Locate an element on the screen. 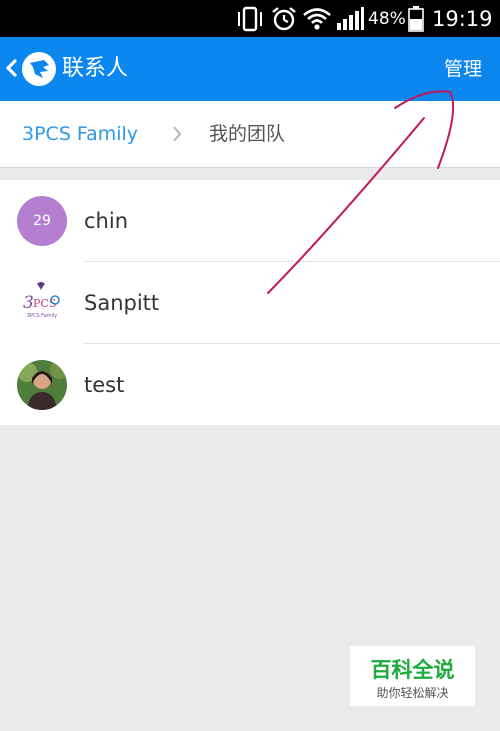 The width and height of the screenshot is (500, 731). signal-icon is located at coordinates (350, 18).